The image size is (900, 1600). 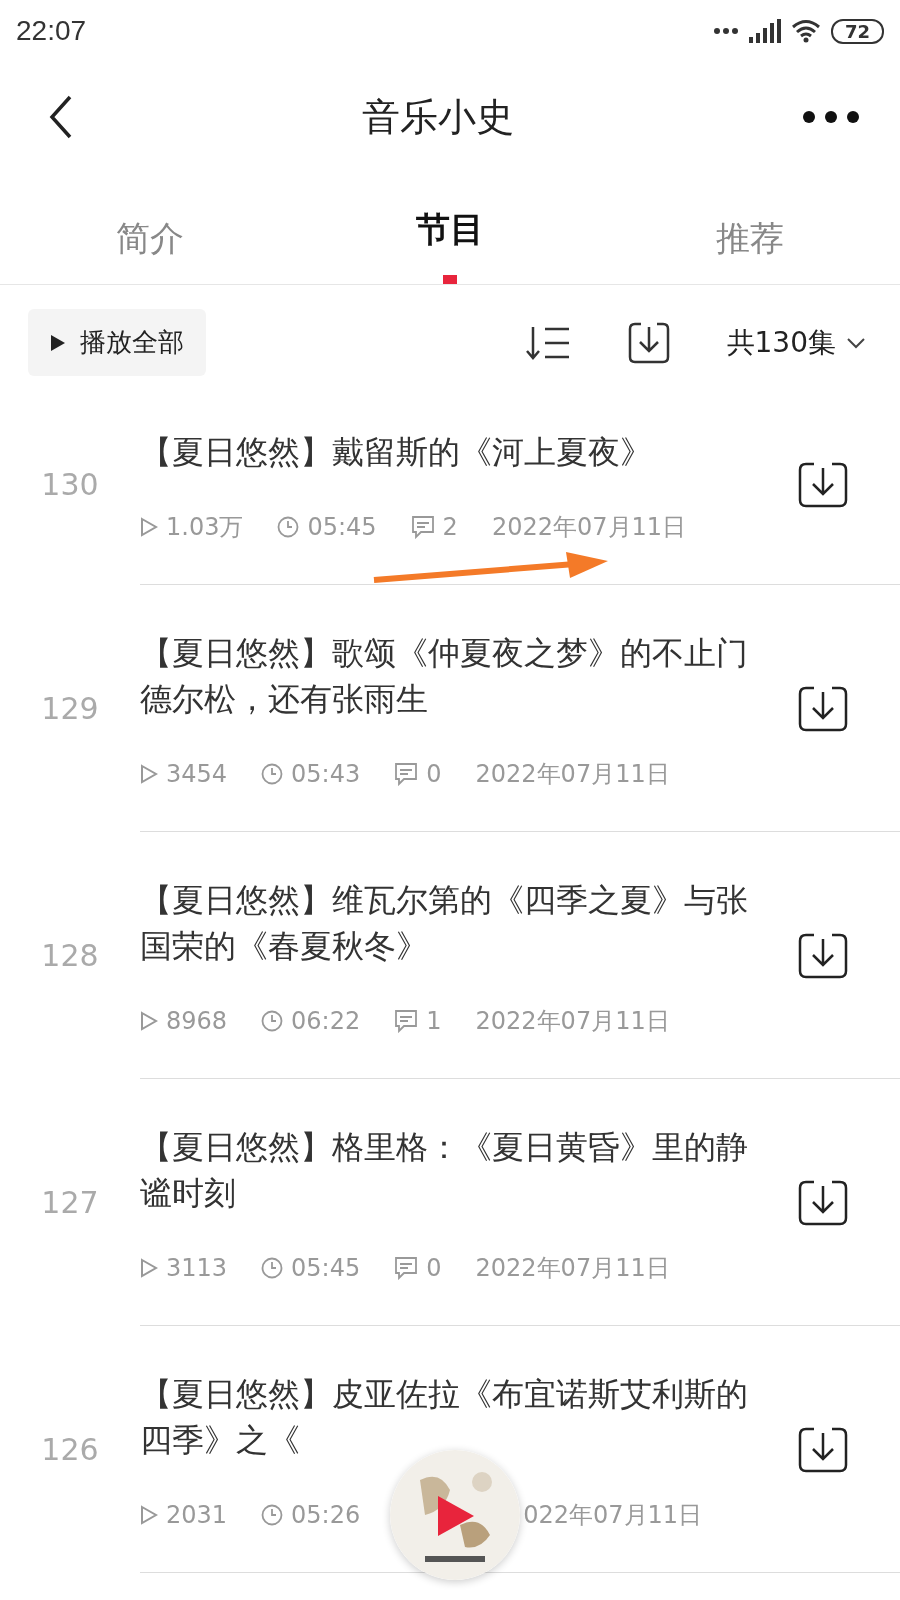 I want to click on play-count: 2031, so click(x=197, y=1515).